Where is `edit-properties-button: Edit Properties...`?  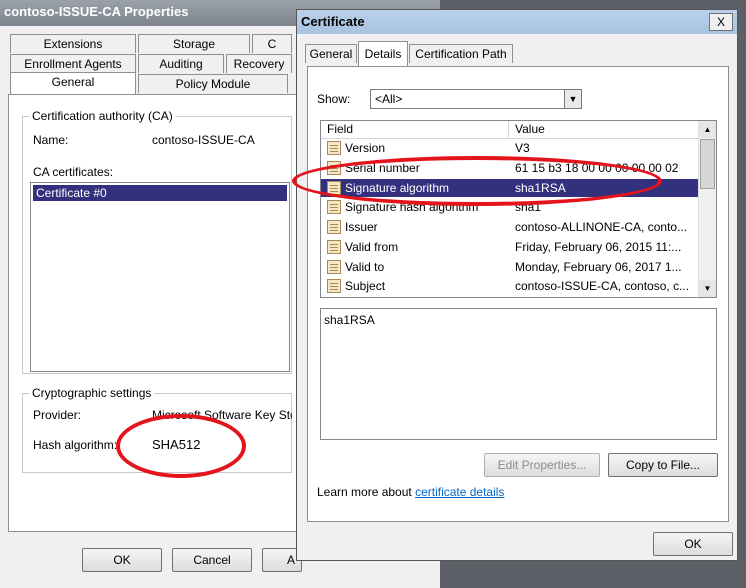
edit-properties-button: Edit Properties... is located at coordinates (542, 465).